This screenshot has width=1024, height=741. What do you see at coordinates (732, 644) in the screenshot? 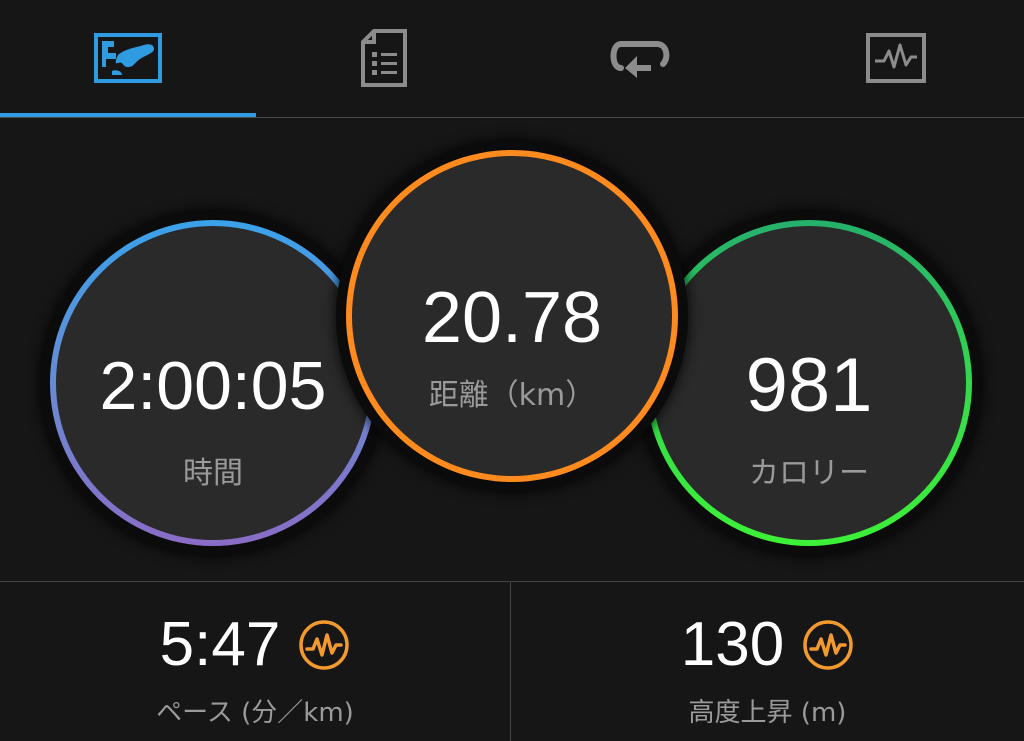
I see `elevation-value: 130` at bounding box center [732, 644].